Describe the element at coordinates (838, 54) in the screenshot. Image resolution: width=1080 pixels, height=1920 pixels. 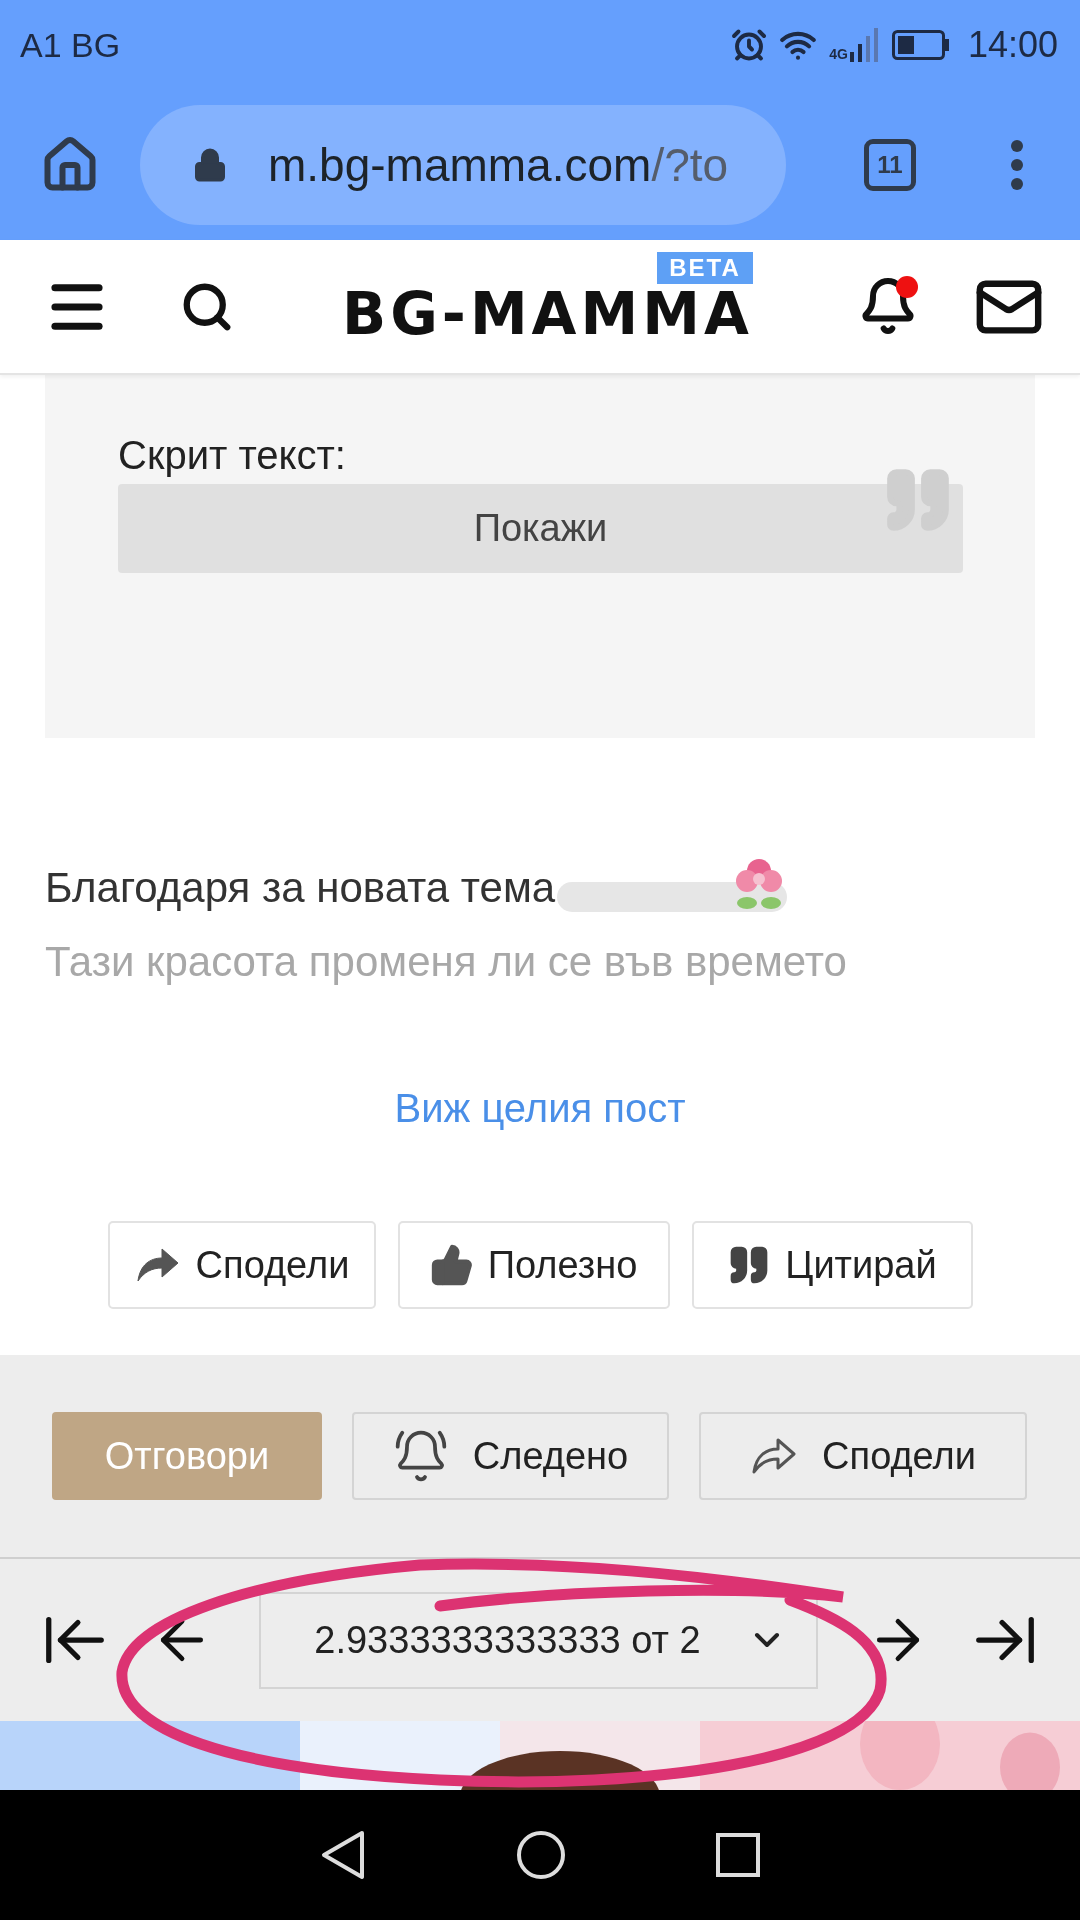
I see `network-type: 4G` at that location.